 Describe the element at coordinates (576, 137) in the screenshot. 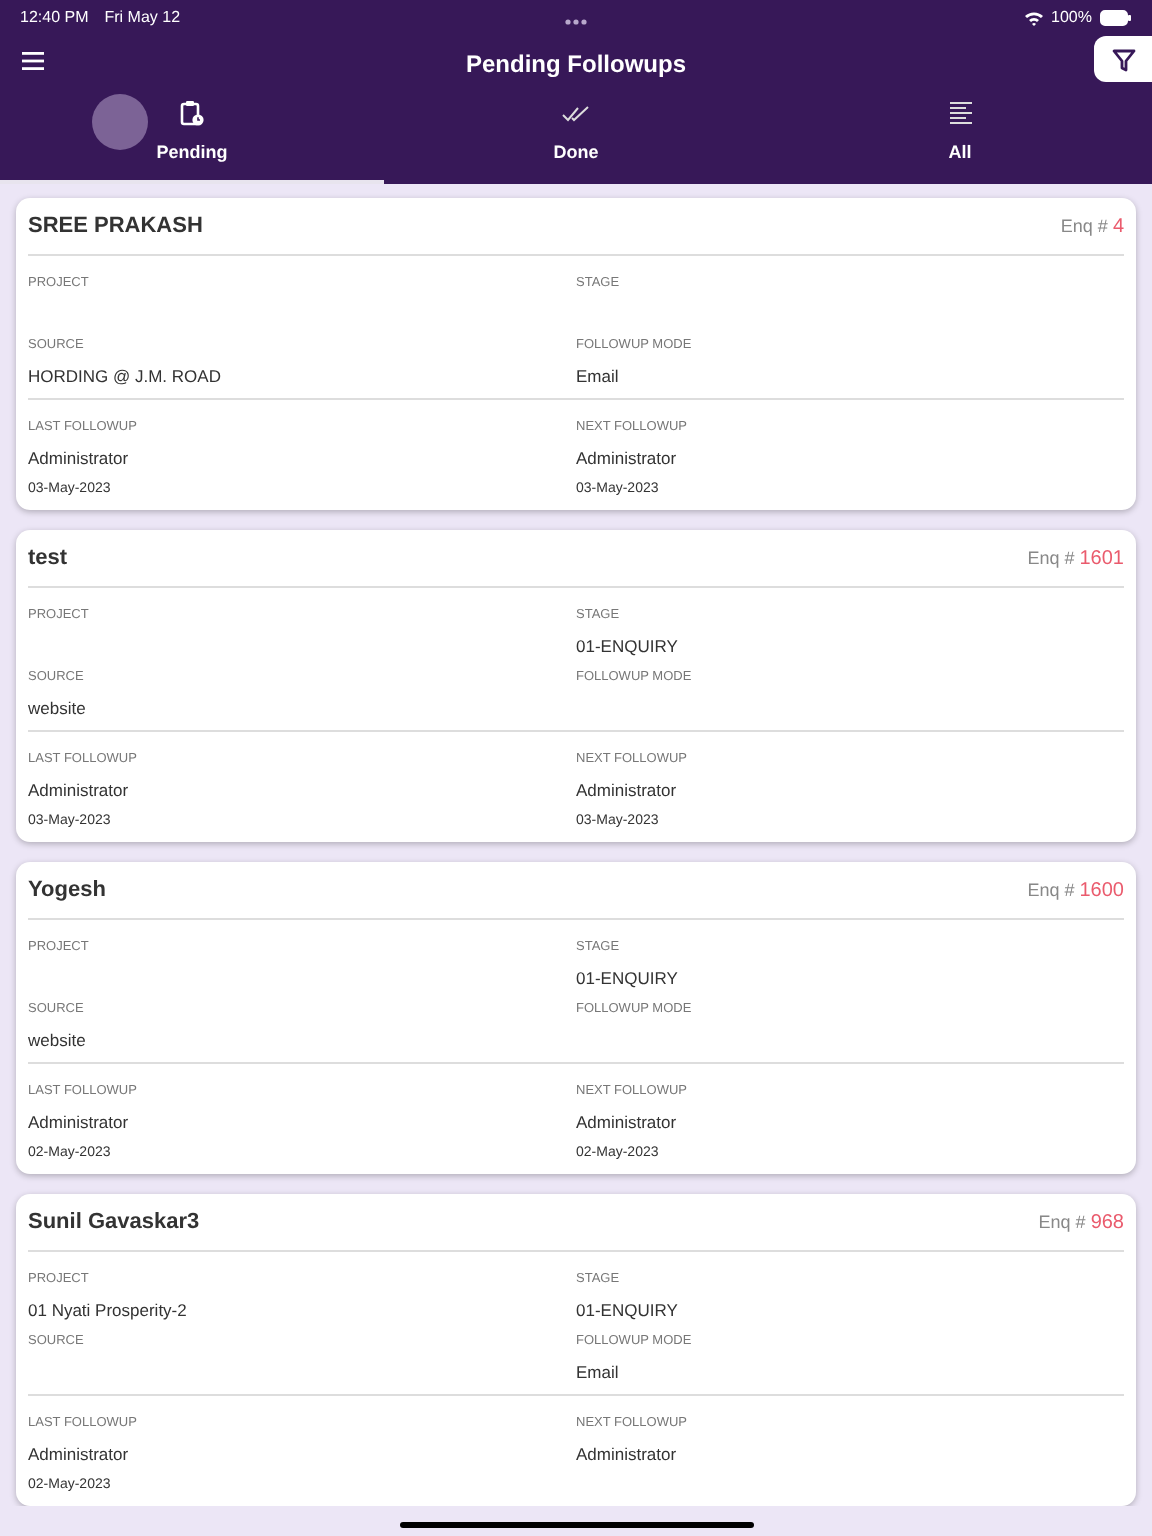

I see `tab: Done` at that location.